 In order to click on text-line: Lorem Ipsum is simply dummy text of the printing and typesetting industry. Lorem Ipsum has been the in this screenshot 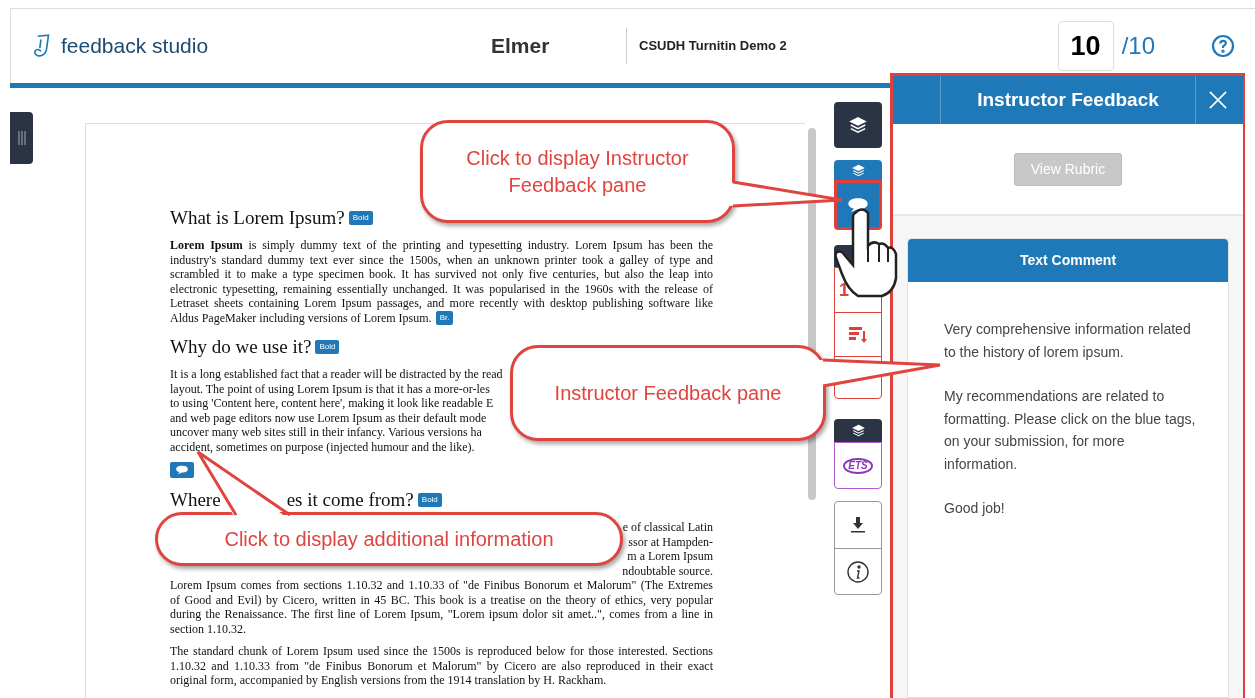, I will do `click(441, 245)`.